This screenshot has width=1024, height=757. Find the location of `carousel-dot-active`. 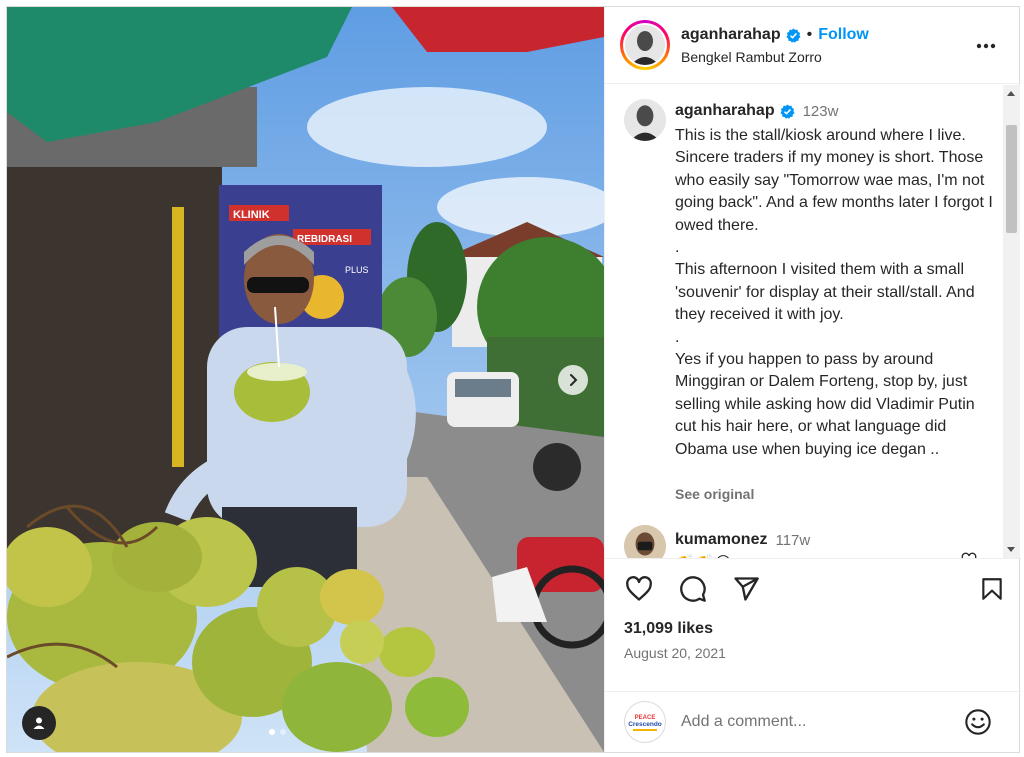

carousel-dot-active is located at coordinates (272, 732).